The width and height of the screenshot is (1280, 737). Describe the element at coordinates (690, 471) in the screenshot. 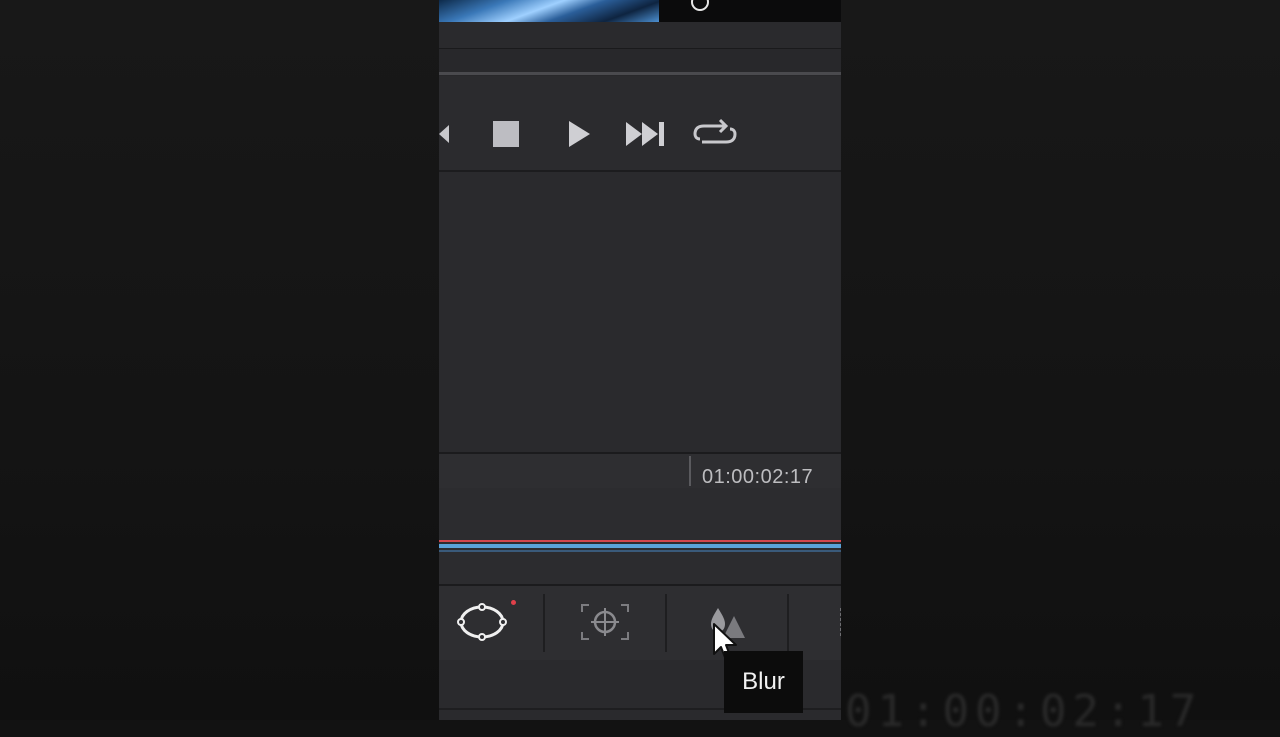

I see `playhead` at that location.